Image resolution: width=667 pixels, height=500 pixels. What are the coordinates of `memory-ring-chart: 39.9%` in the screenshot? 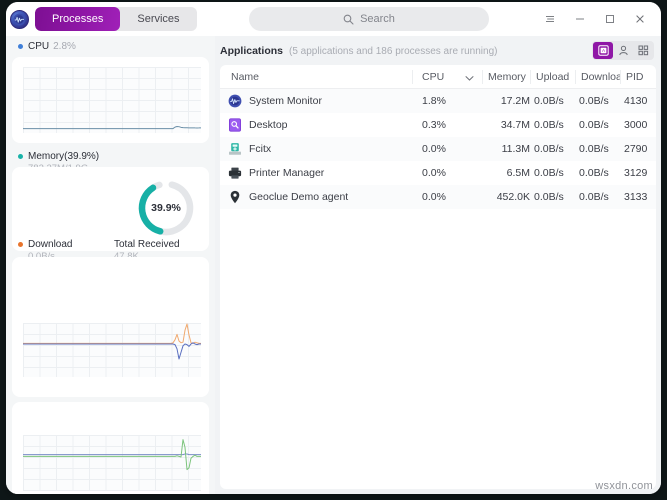 It's located at (166, 208).